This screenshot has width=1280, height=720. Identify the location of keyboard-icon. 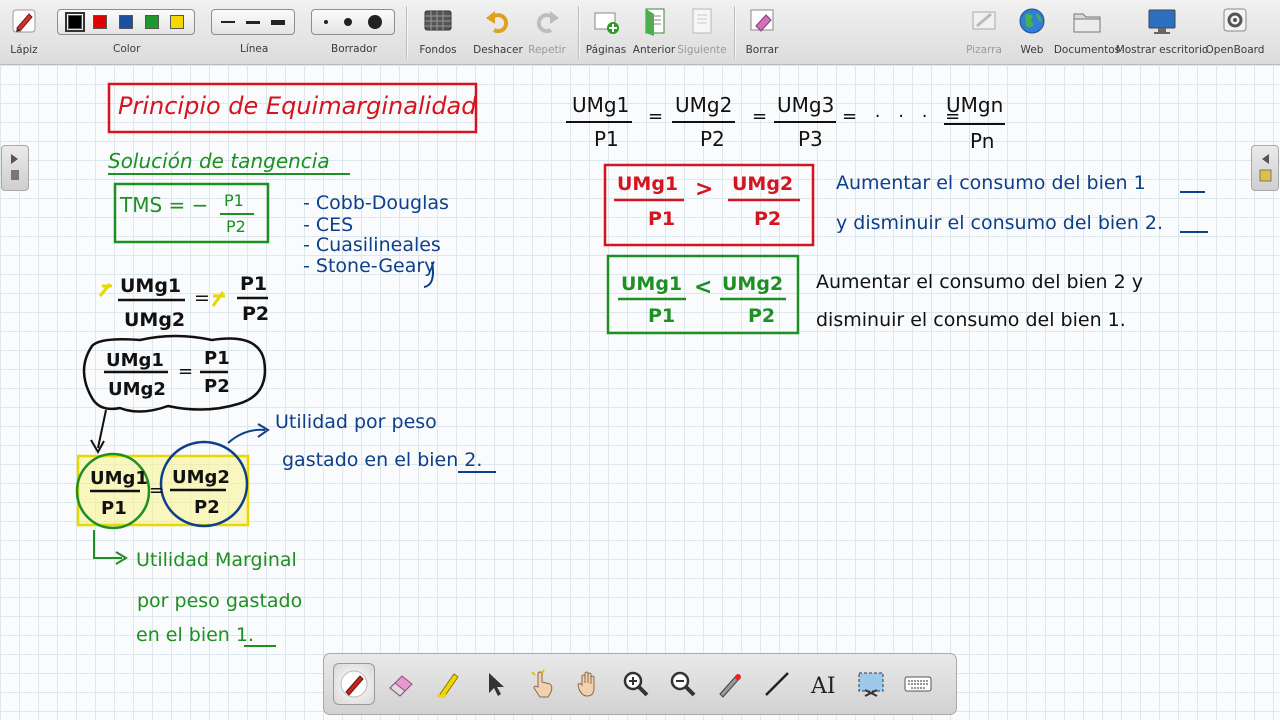
(918, 684).